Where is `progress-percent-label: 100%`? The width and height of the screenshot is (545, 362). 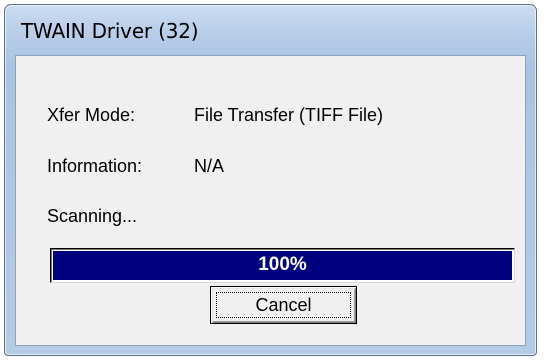 progress-percent-label: 100% is located at coordinates (282, 264).